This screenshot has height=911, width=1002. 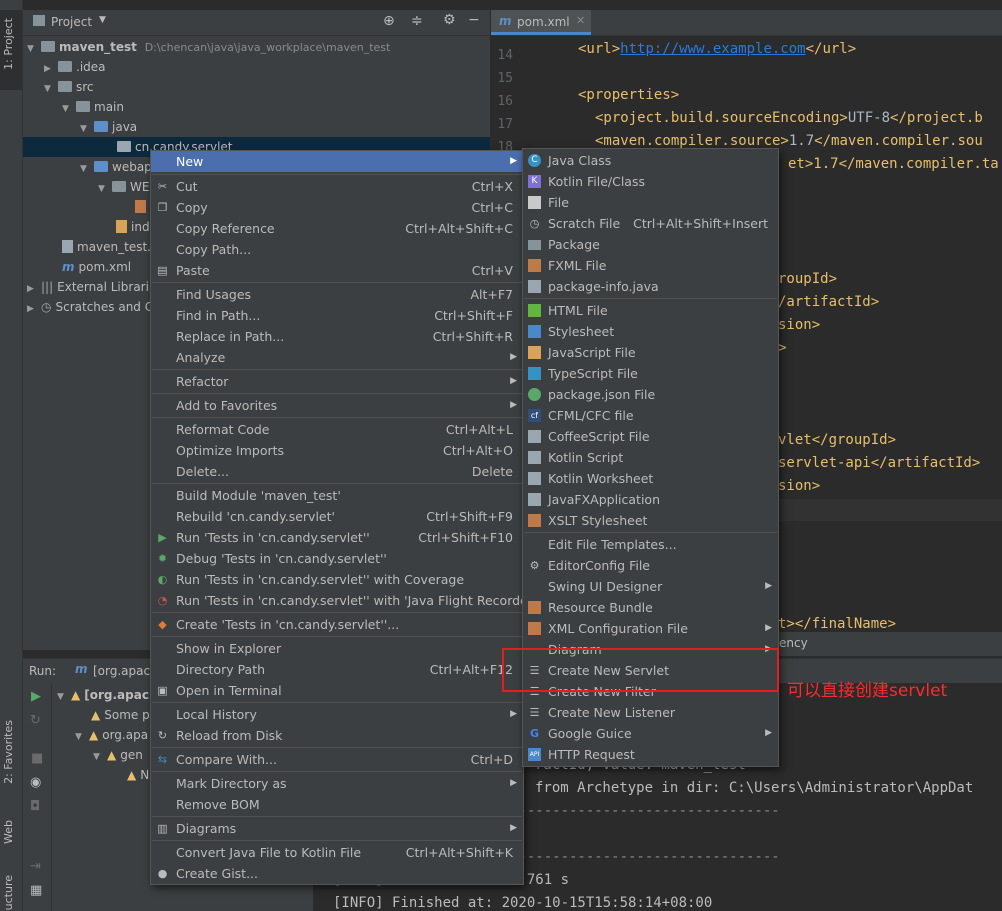 I want to click on tree-item-iml: maven_test.i, so click(x=108, y=247).